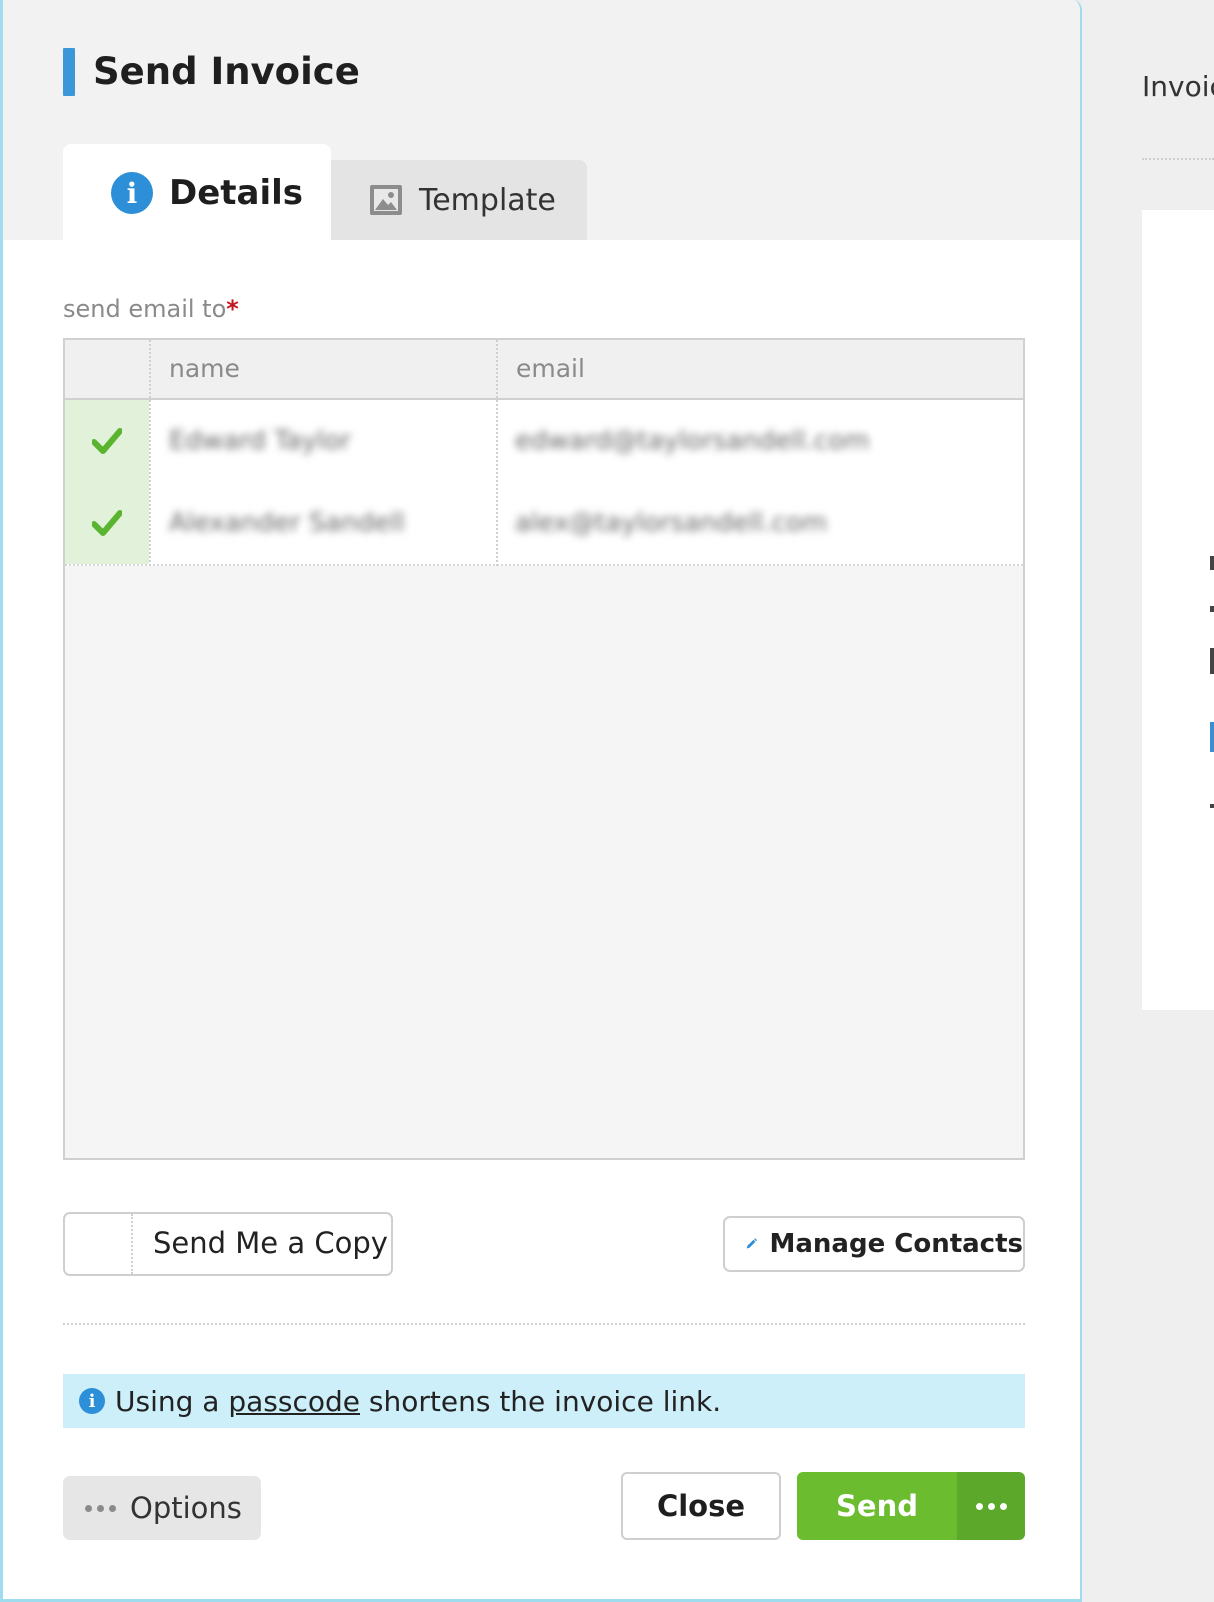 The image size is (1214, 1602). What do you see at coordinates (204, 368) in the screenshot?
I see `column-header-name: name` at bounding box center [204, 368].